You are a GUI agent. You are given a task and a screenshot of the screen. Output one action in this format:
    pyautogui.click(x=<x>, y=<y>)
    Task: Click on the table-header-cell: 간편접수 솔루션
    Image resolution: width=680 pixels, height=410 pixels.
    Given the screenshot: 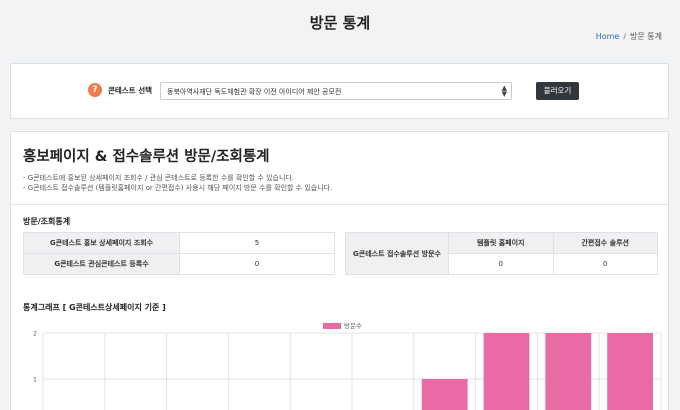 What is the action you would take?
    pyautogui.click(x=605, y=243)
    